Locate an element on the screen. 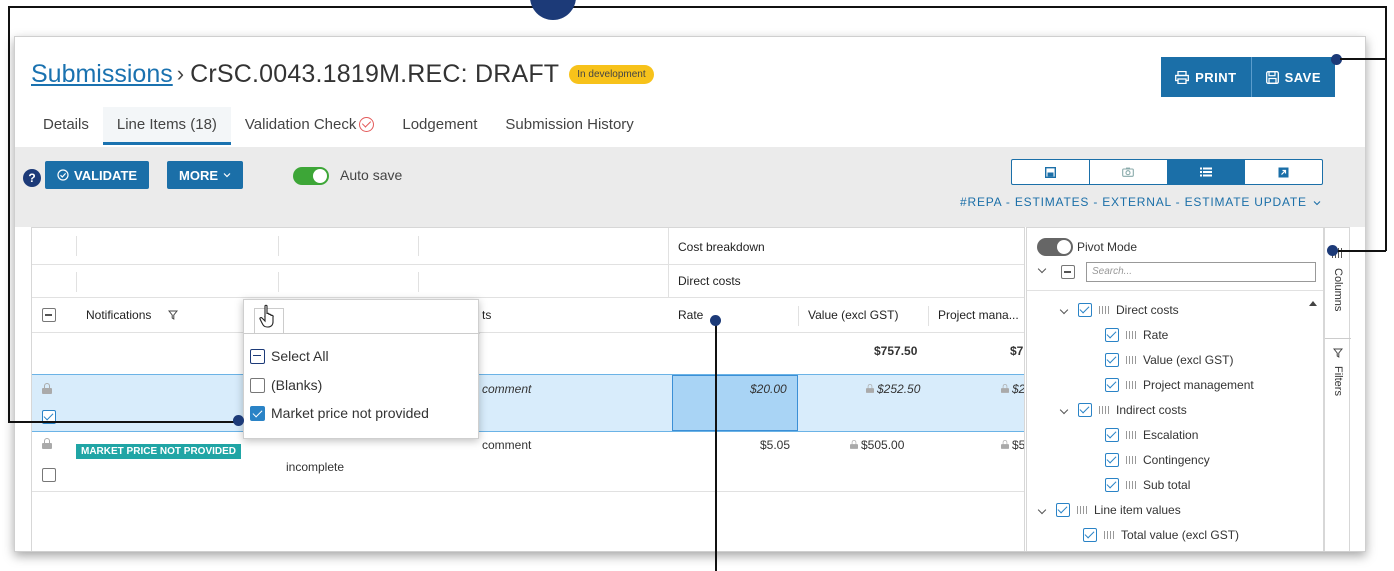  filter-icon is located at coordinates (173, 315).